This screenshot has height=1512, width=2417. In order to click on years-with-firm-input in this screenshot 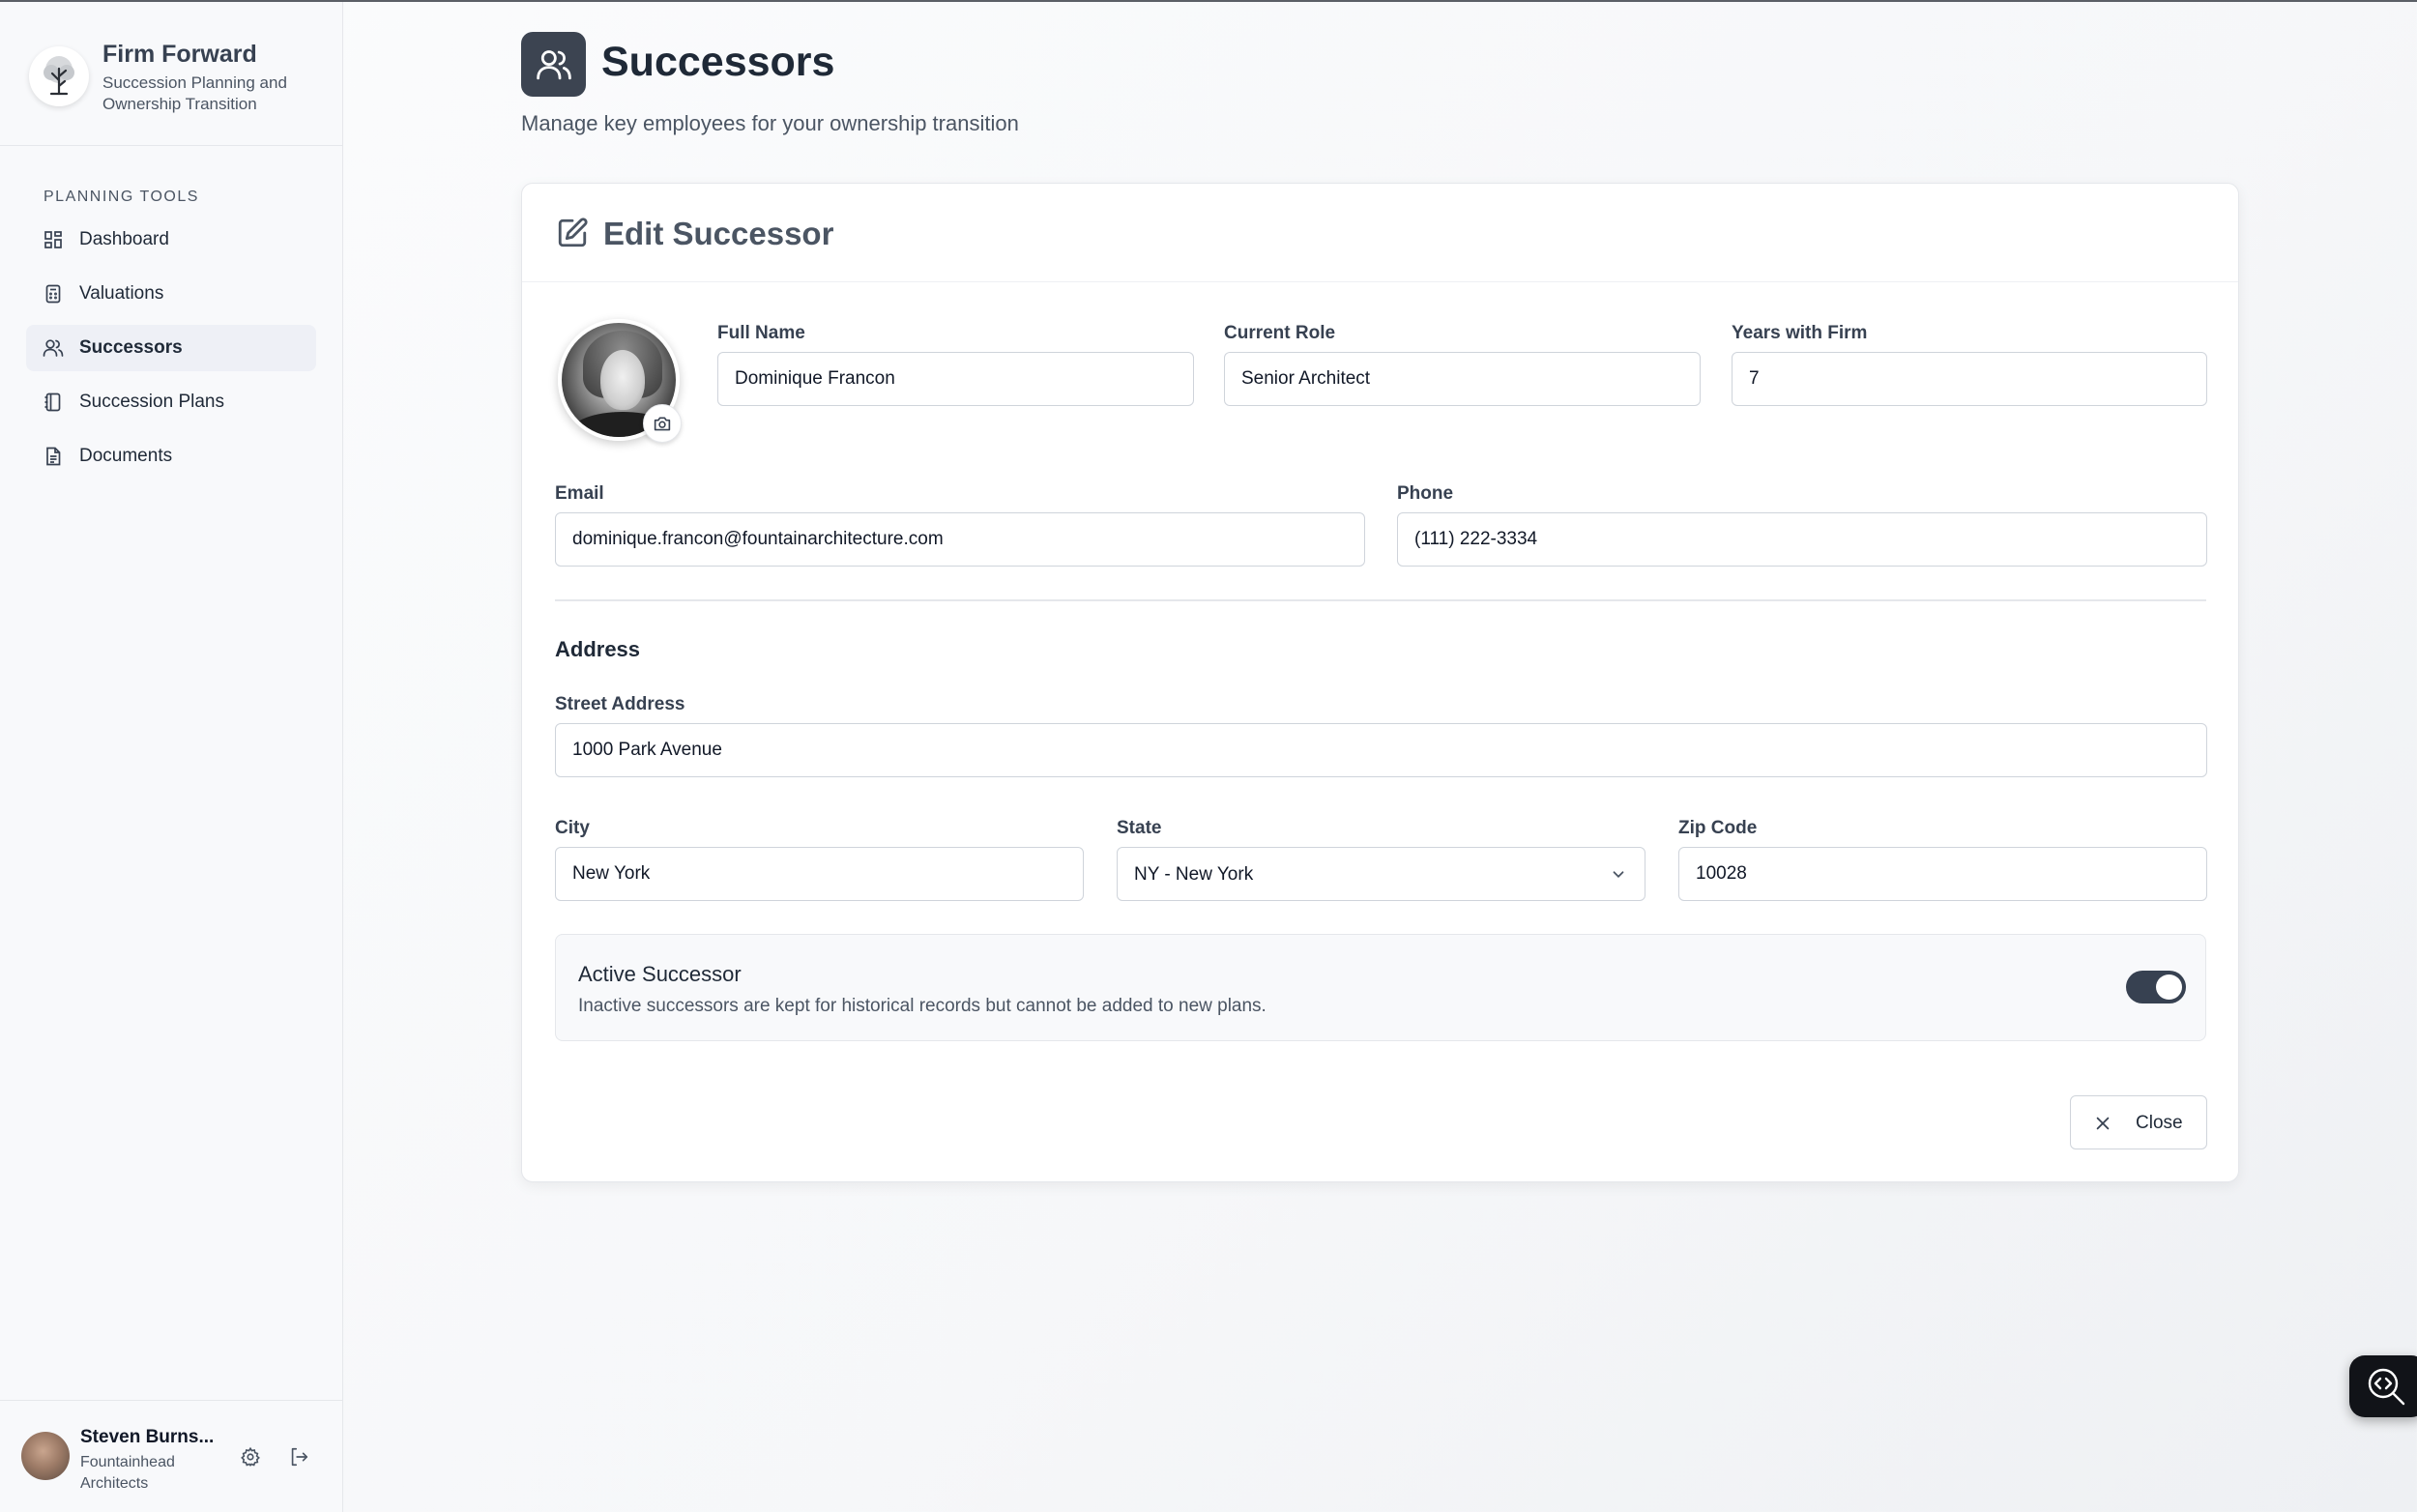, I will do `click(1969, 379)`.